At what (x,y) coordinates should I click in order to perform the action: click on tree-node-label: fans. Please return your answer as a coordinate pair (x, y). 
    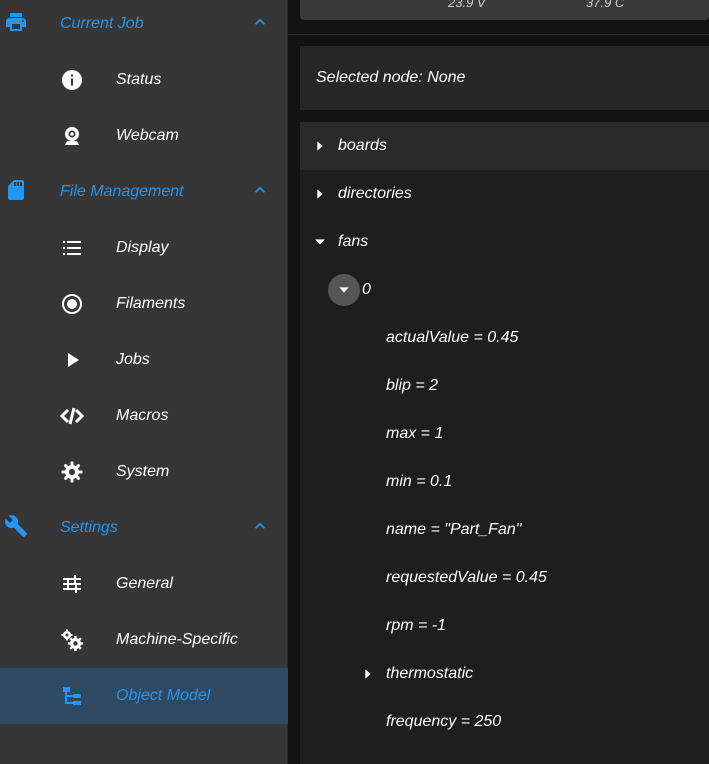
    Looking at the image, I should click on (353, 241).